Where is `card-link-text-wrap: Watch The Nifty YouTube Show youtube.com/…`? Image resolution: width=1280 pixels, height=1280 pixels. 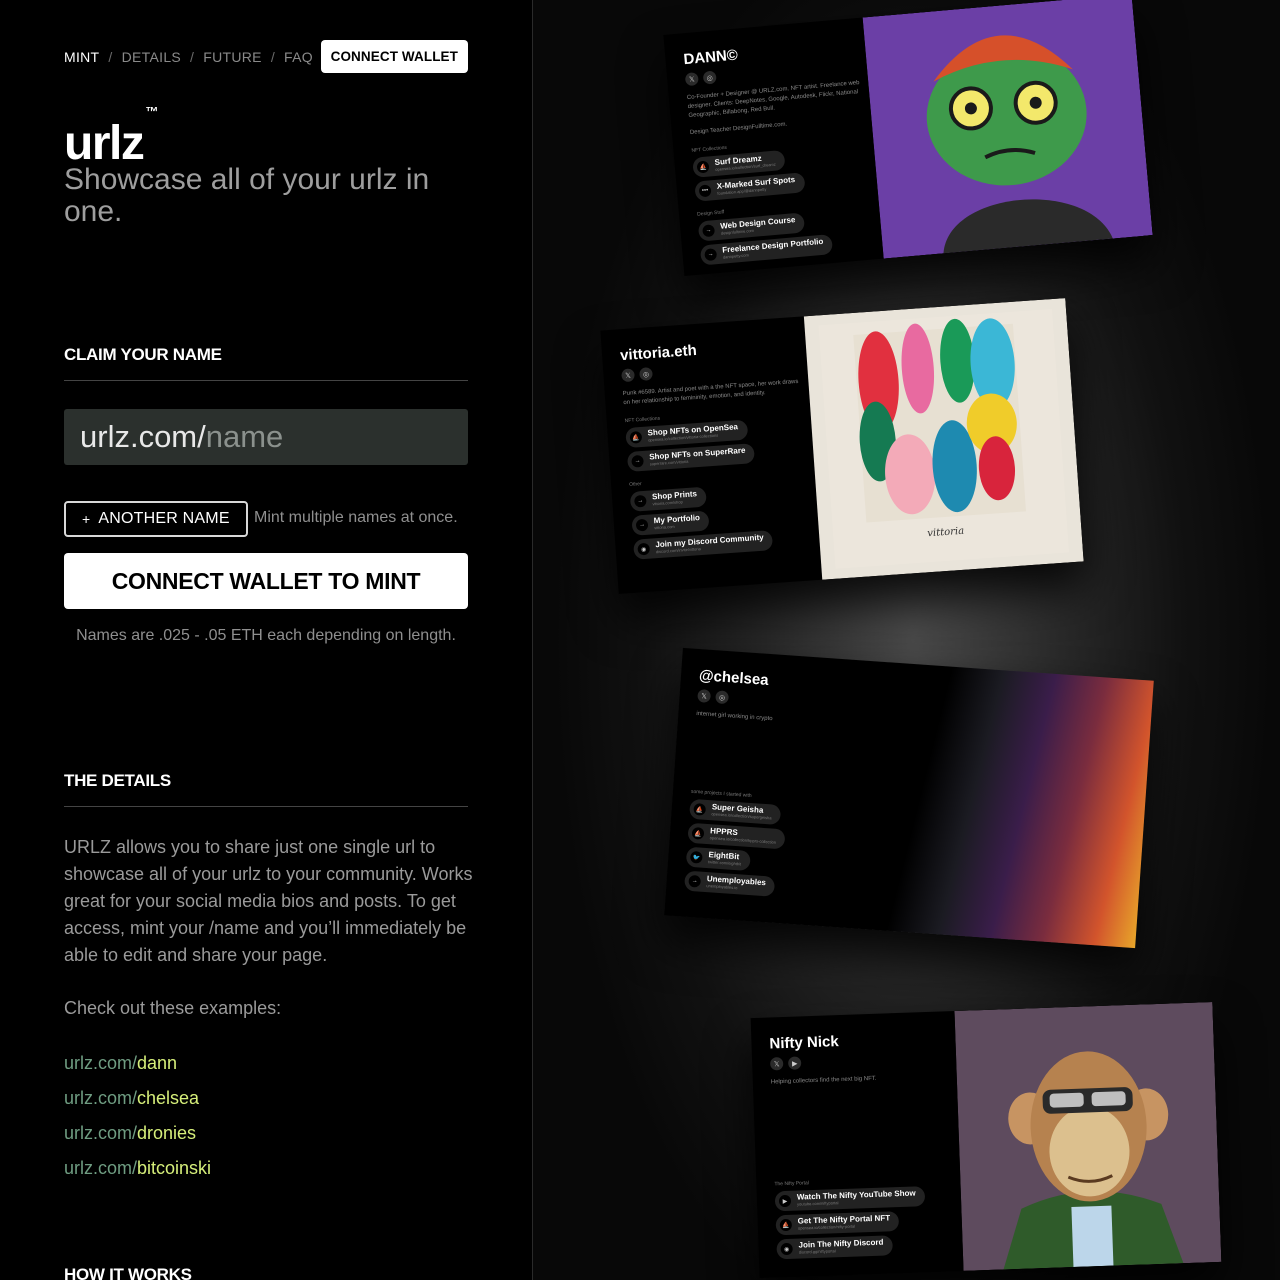 card-link-text-wrap: Watch The Nifty YouTube Show youtube.com/… is located at coordinates (856, 1197).